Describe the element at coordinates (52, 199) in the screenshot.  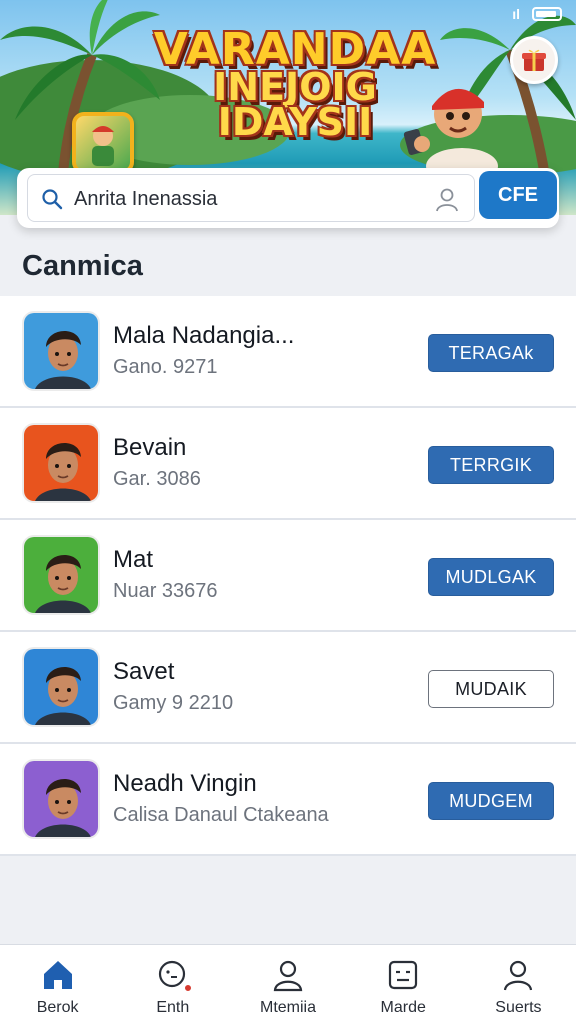
I see `search-icon` at that location.